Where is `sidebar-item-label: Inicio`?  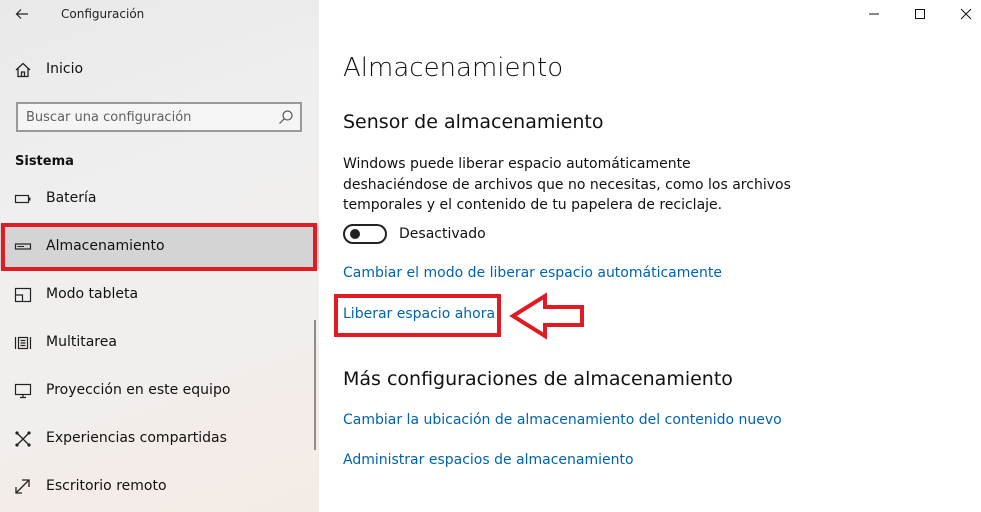 sidebar-item-label: Inicio is located at coordinates (65, 69).